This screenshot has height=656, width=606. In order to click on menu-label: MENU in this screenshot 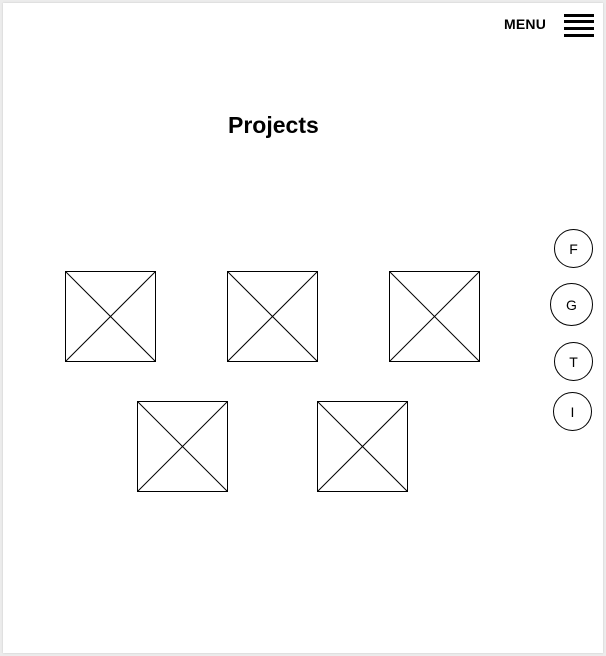, I will do `click(525, 24)`.